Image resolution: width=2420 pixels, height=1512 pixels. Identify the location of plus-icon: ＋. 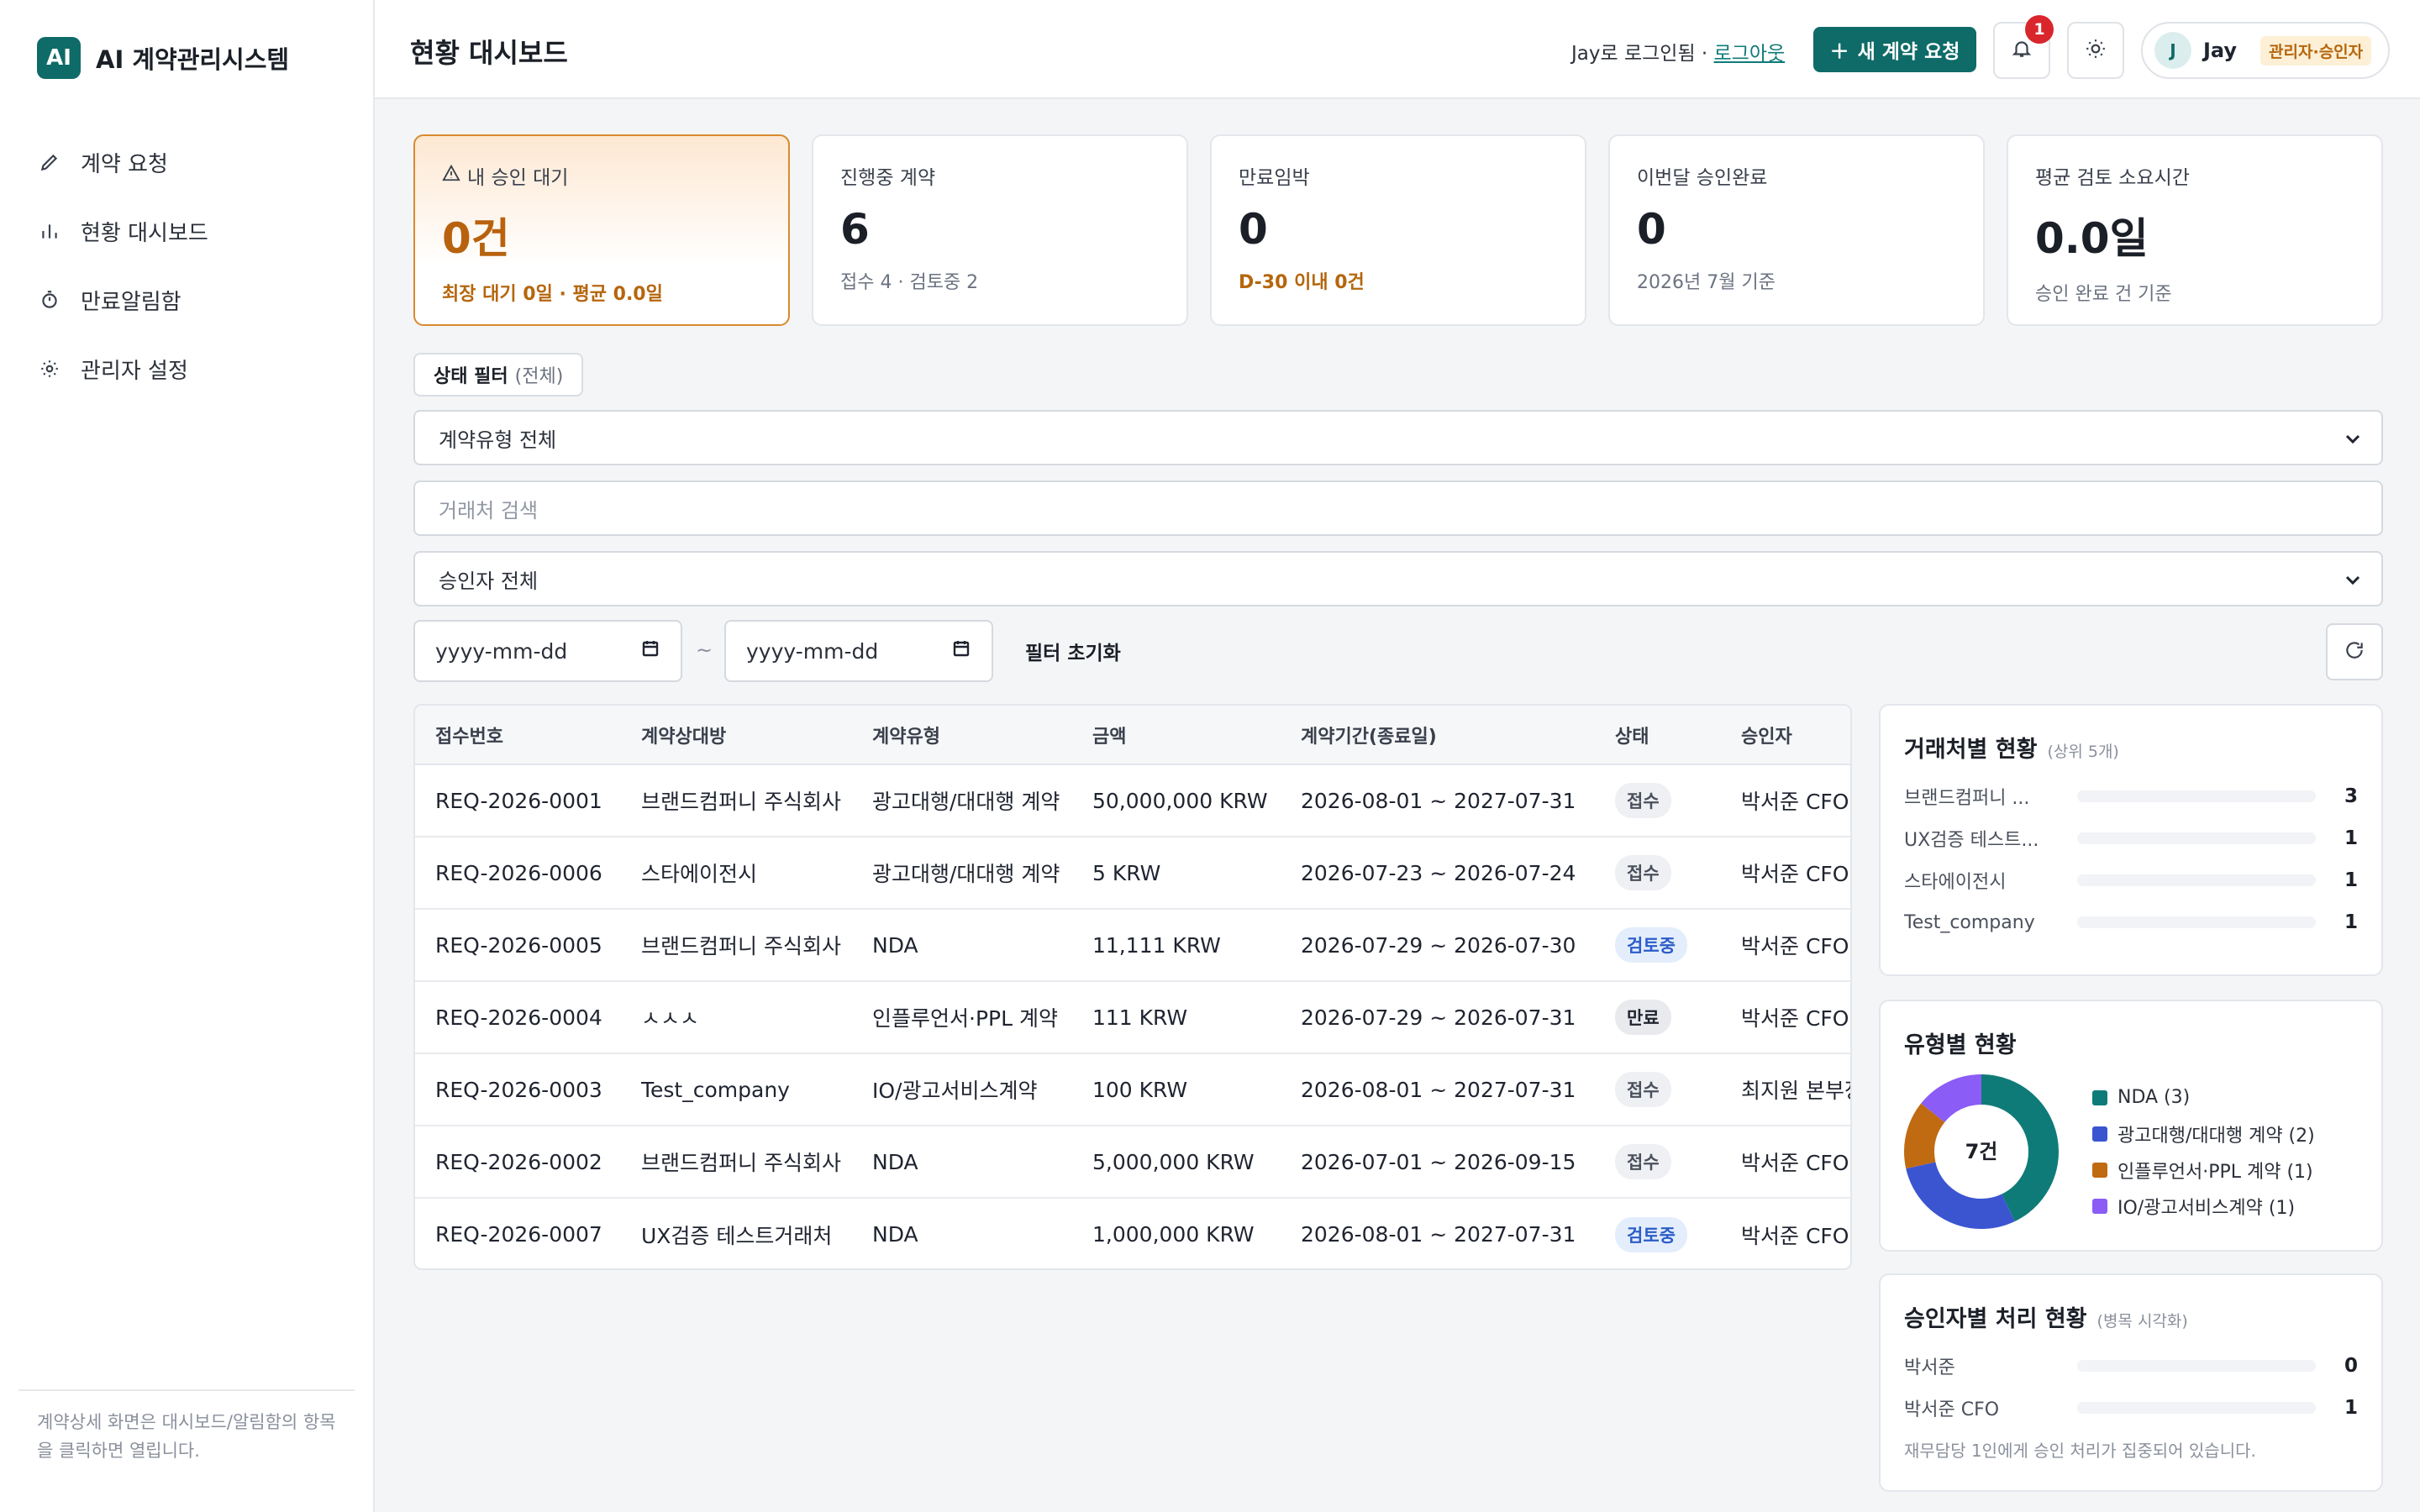
(1839, 52).